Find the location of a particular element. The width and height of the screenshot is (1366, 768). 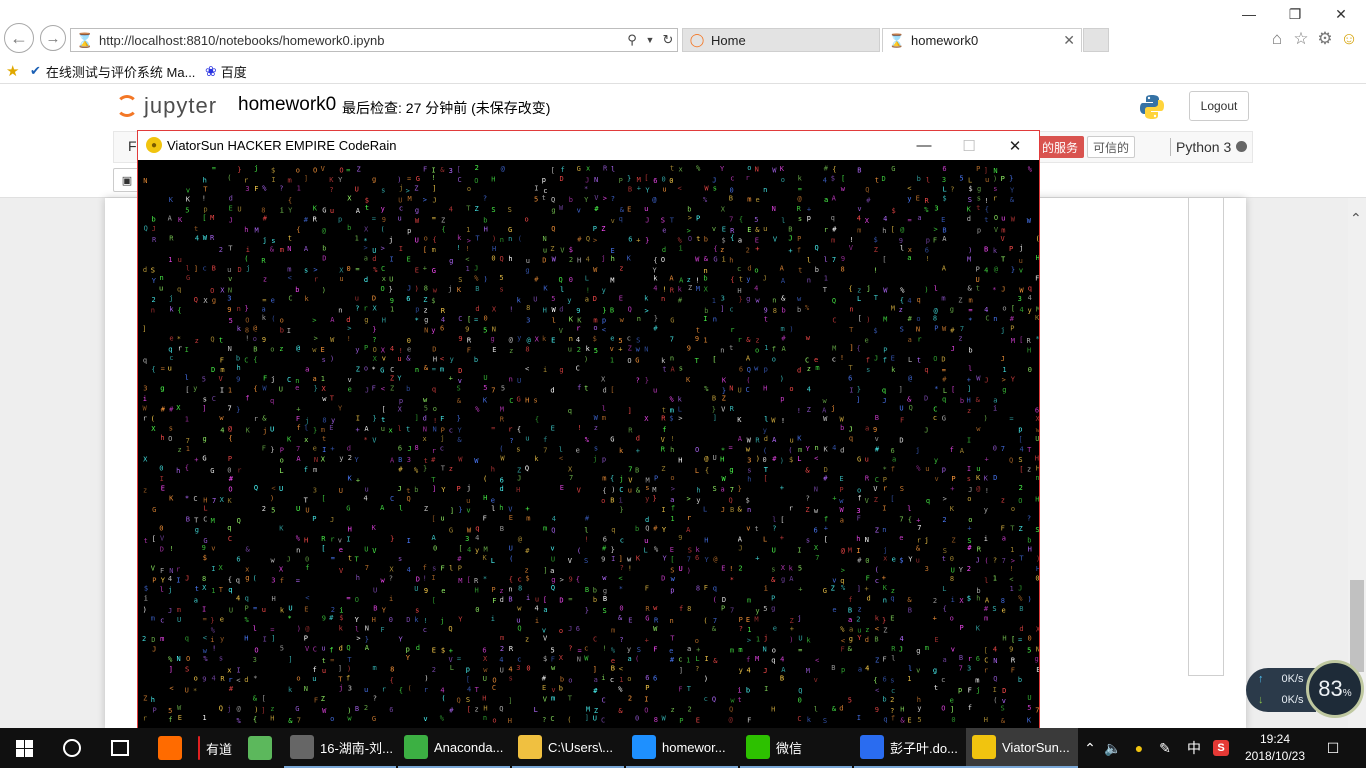

code-cell is located at coordinates (1206, 437).